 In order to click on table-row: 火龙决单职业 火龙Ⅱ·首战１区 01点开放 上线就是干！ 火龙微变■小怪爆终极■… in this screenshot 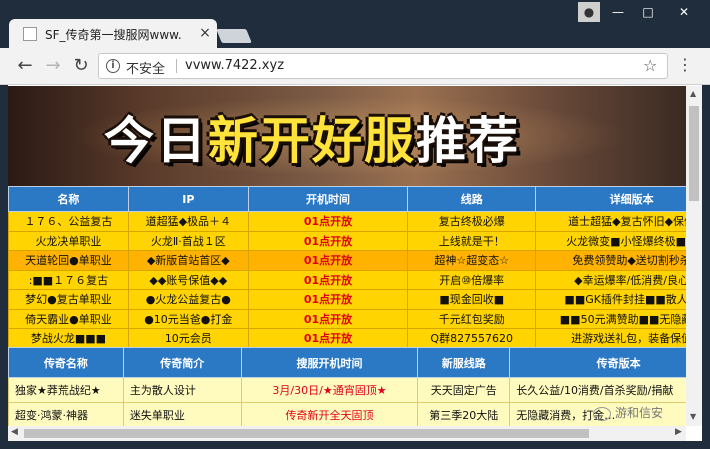, I will do `click(347, 240)`.